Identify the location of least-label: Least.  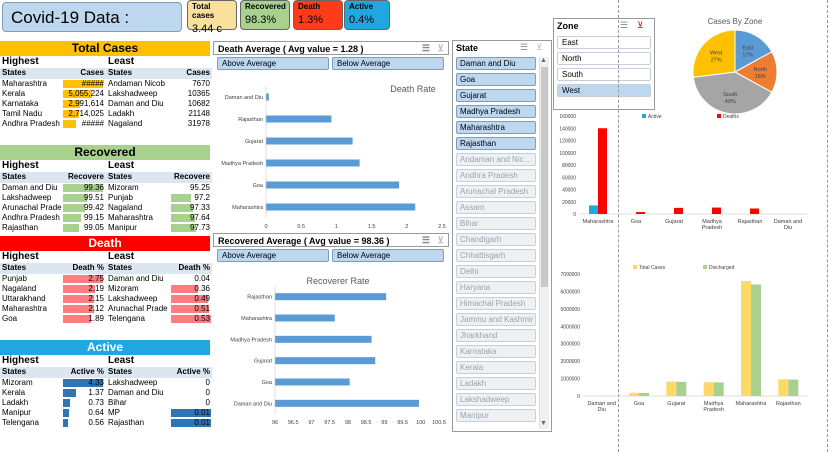
(121, 256).